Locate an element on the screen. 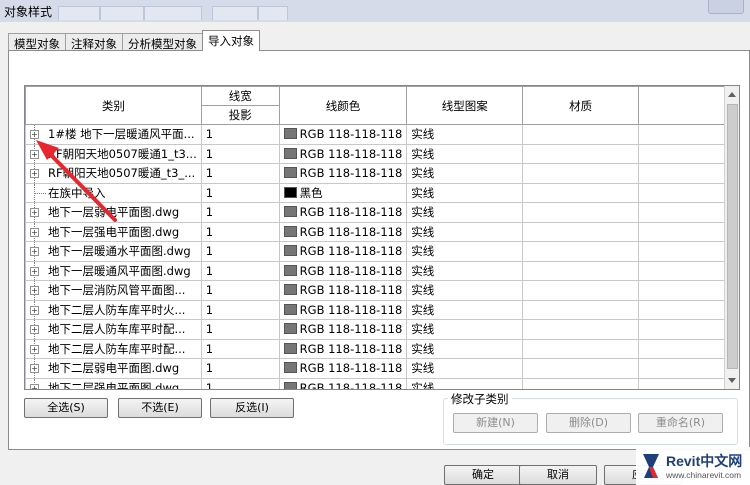 This screenshot has height=485, width=750. category-cell: + 地下一层强电平面图.dwg is located at coordinates (113, 231).